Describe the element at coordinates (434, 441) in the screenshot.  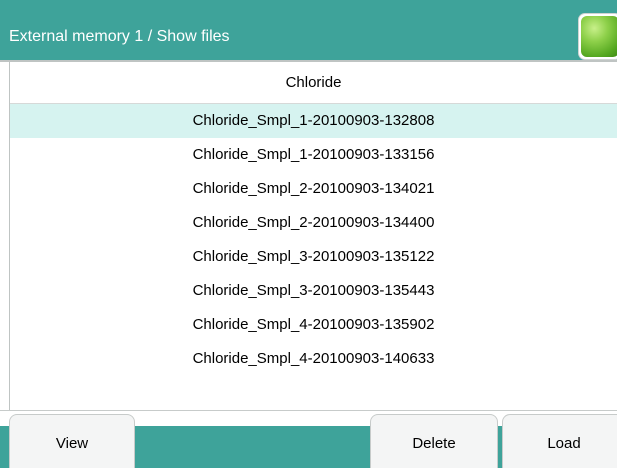
I see `delete-button: Delete` at that location.